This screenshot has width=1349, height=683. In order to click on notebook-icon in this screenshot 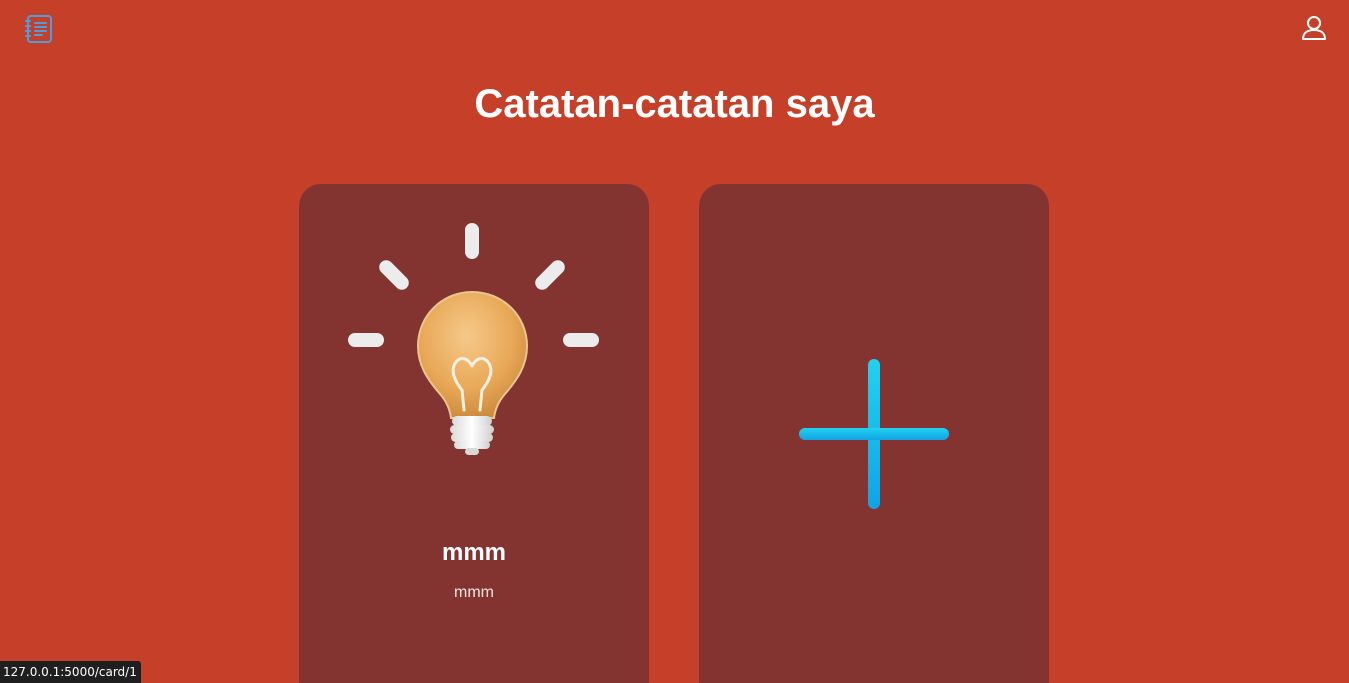, I will do `click(39, 29)`.